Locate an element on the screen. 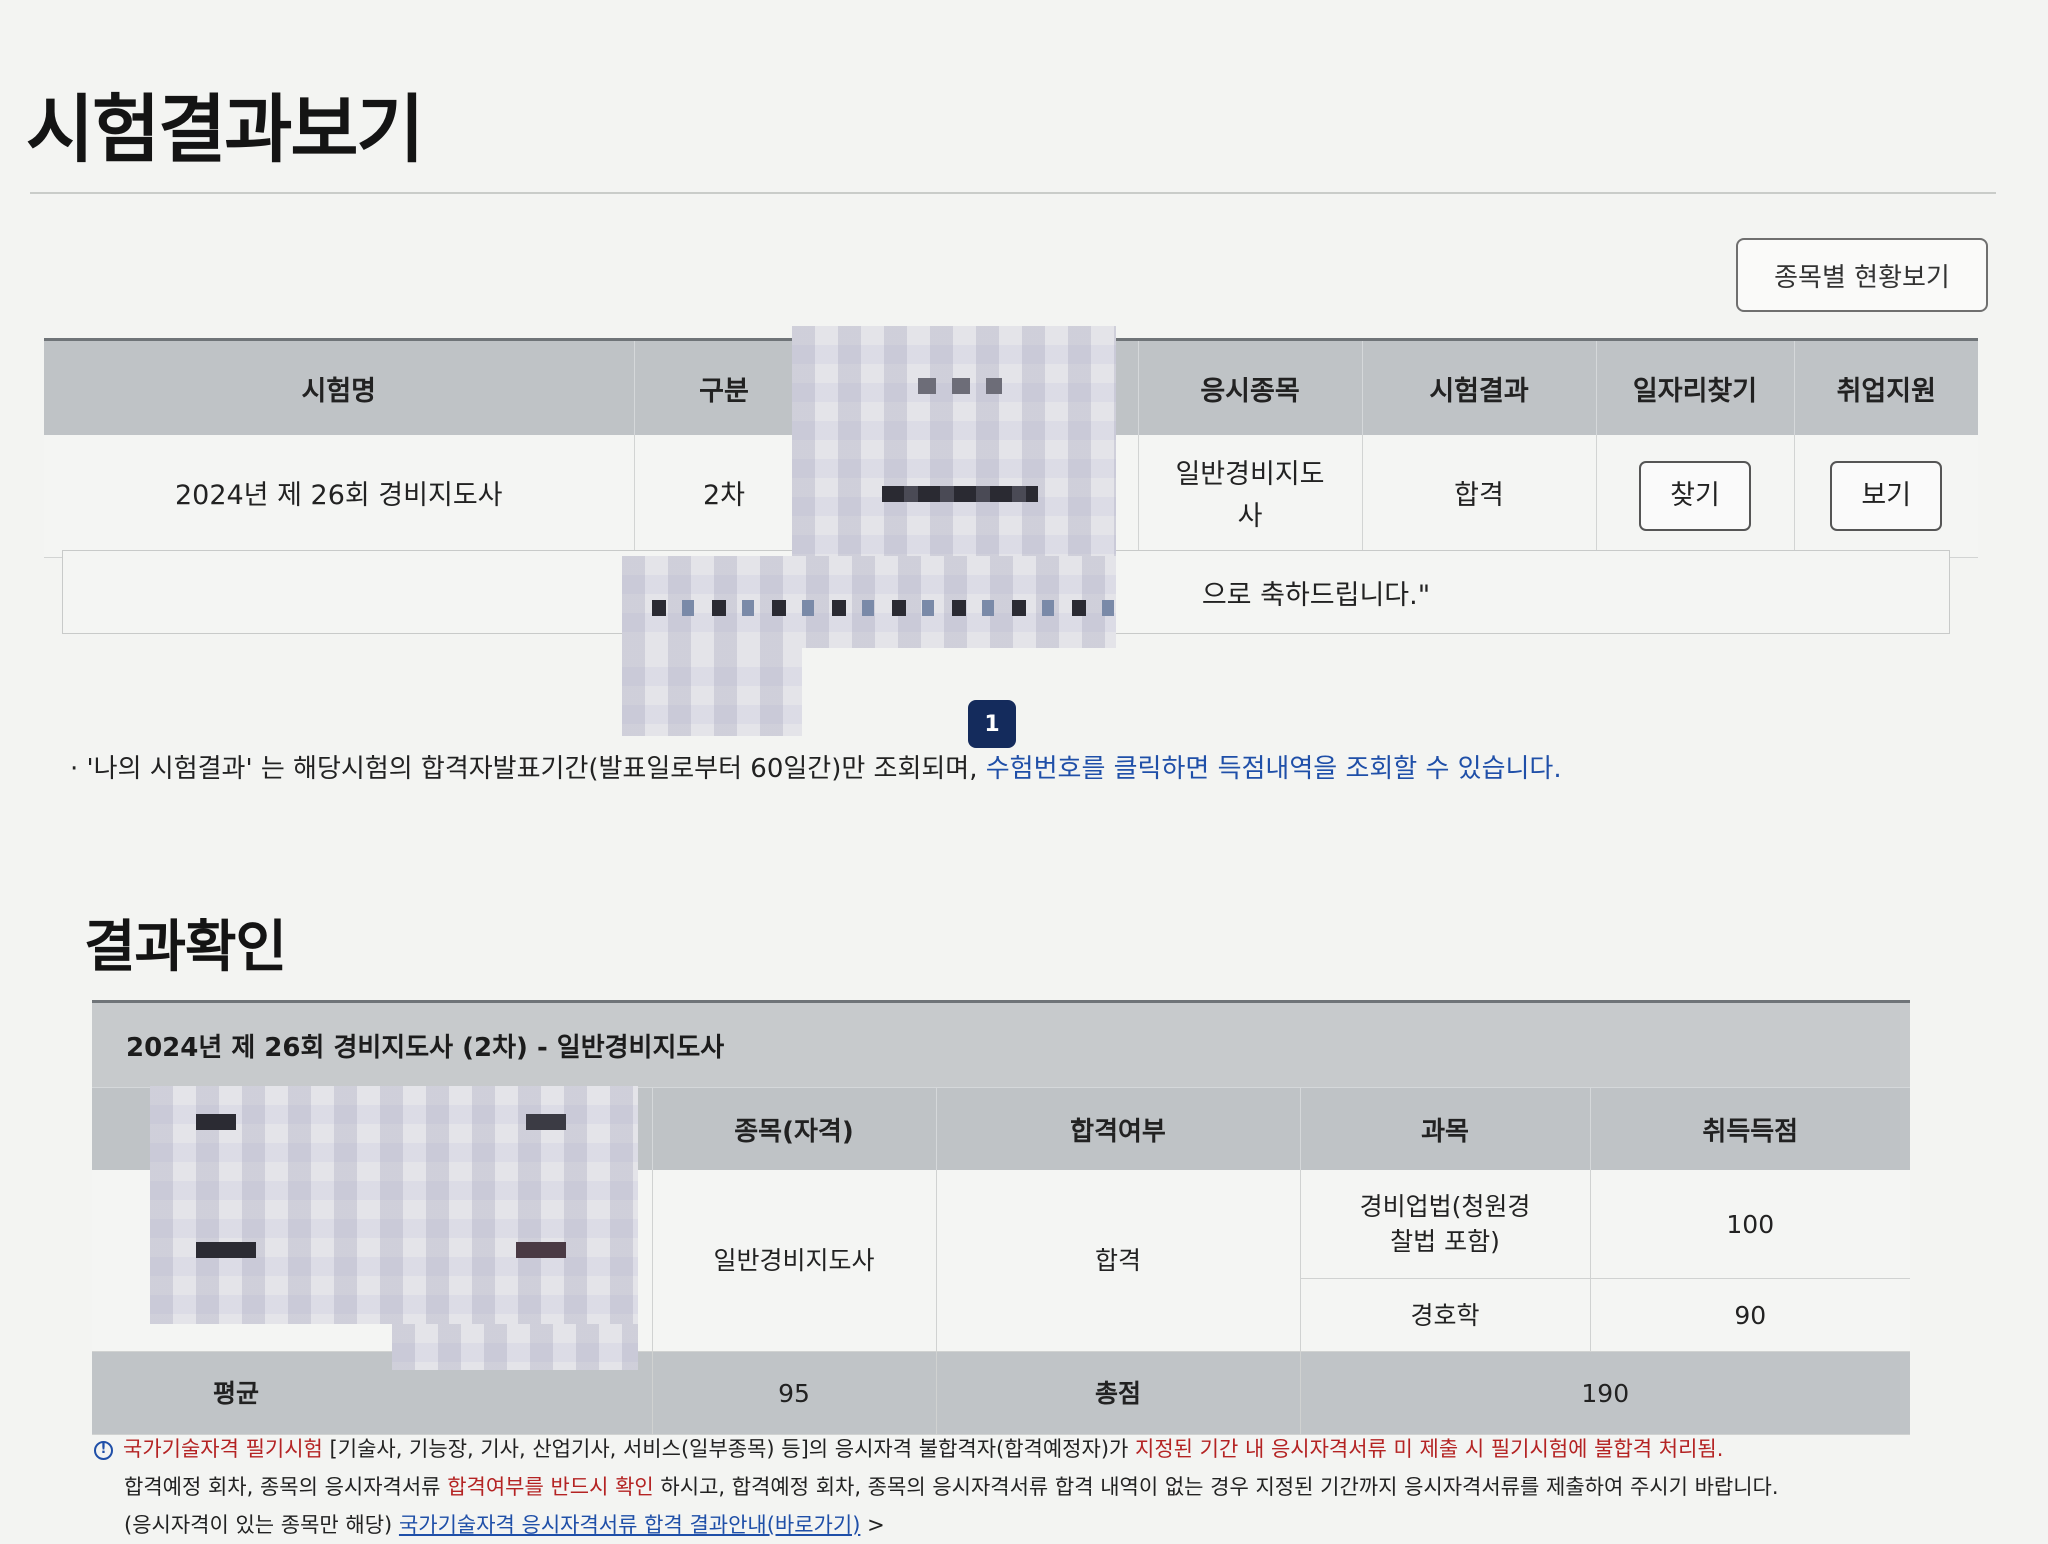 The height and width of the screenshot is (1544, 2048). pagination-page-1: 1 is located at coordinates (992, 724).